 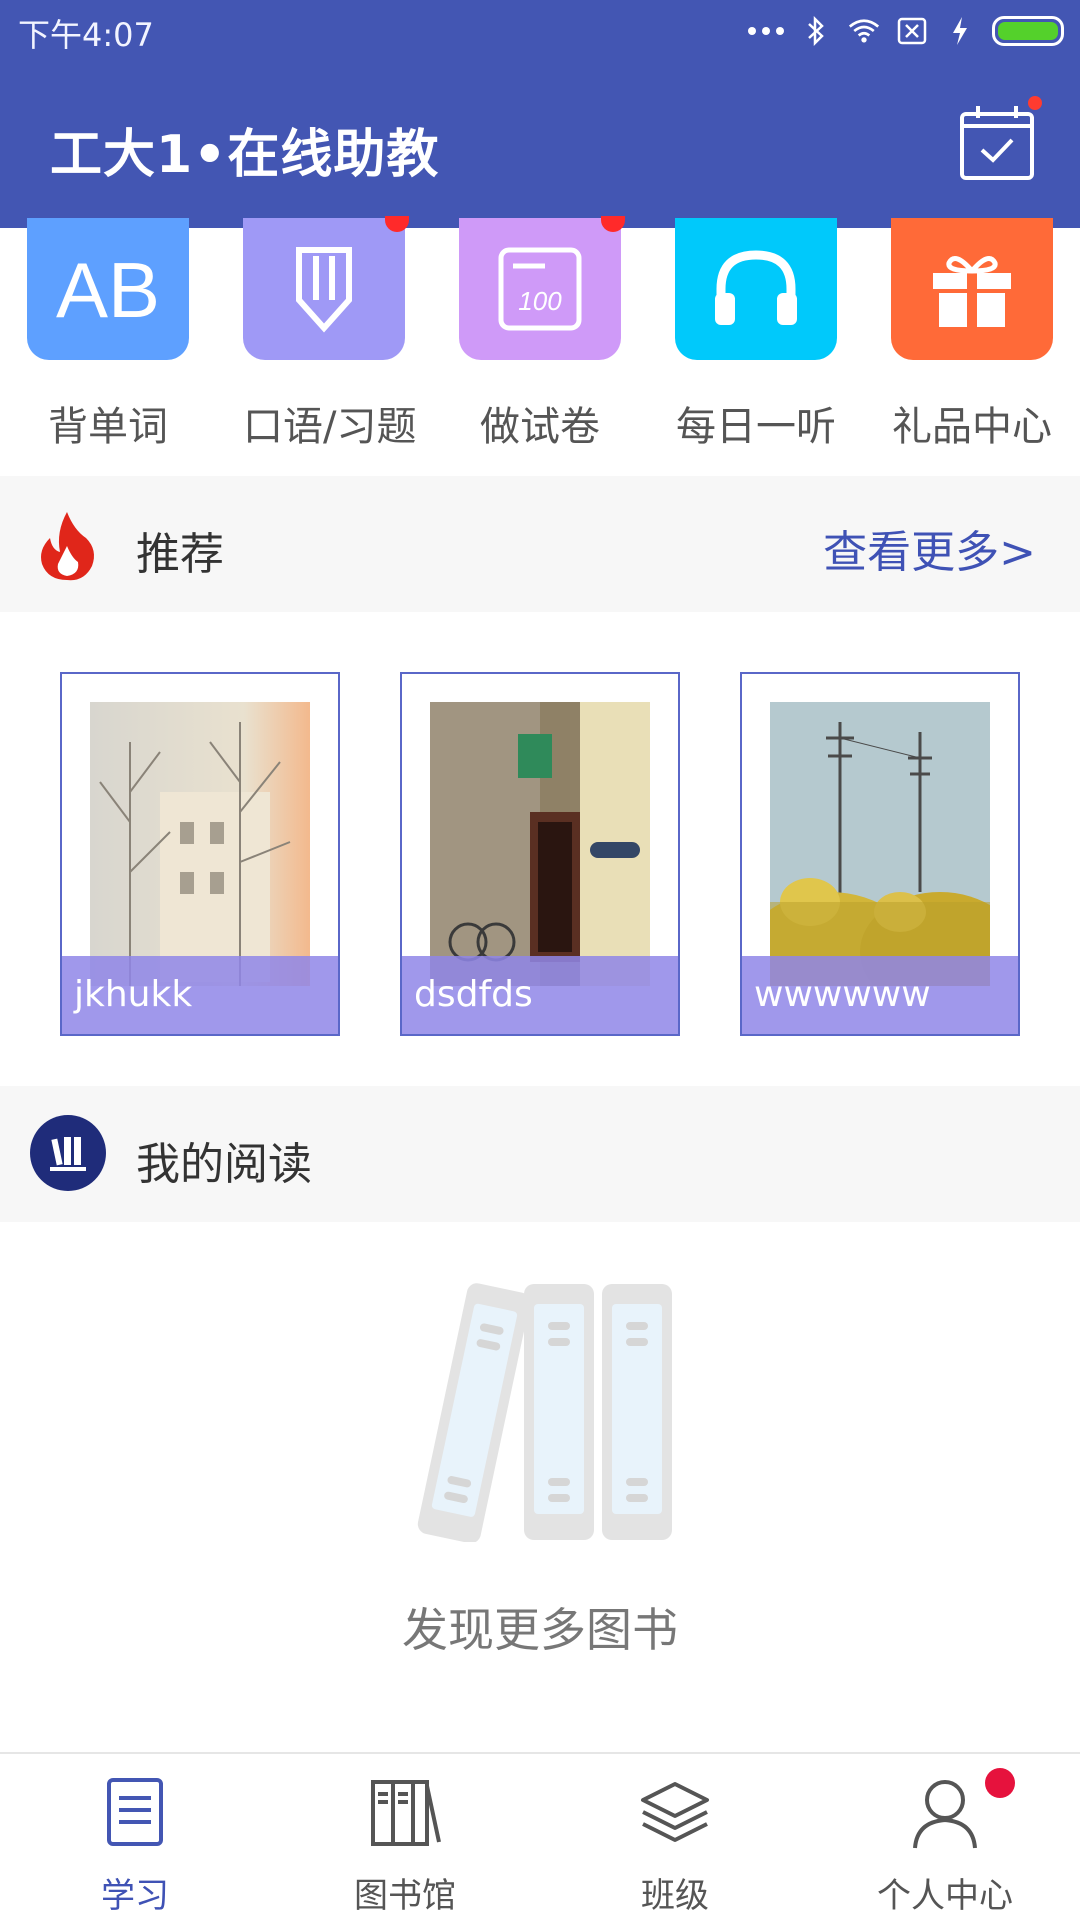 I want to click on wifi-icon, so click(x=864, y=31).